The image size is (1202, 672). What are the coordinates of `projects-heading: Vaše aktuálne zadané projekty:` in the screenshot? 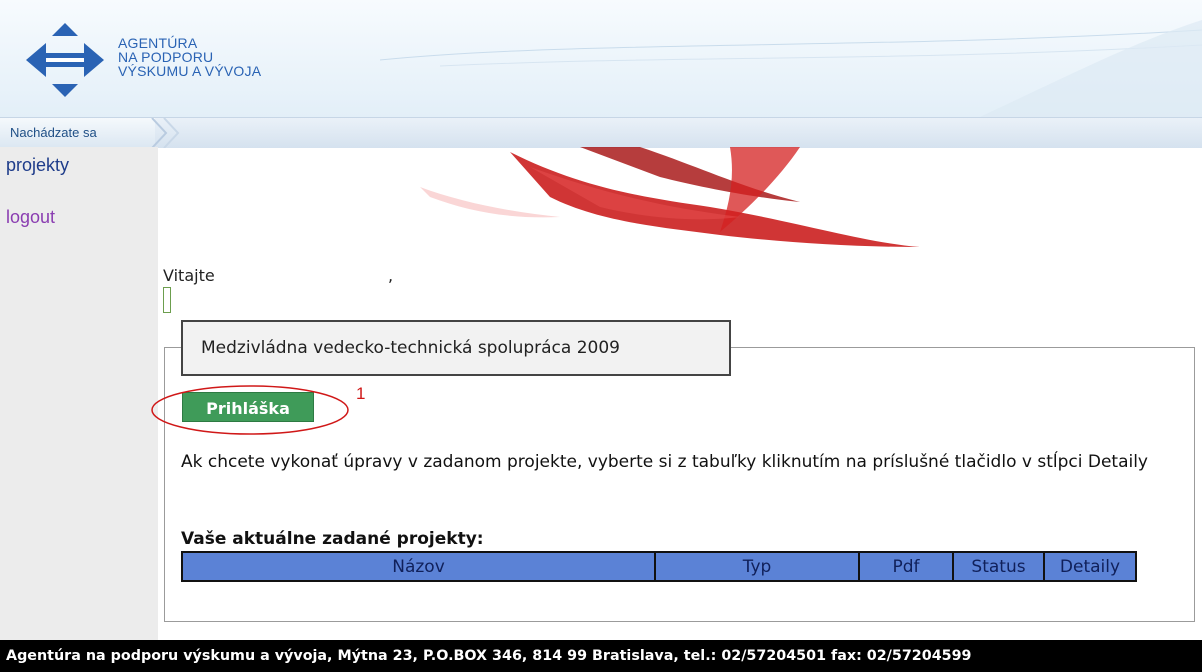 It's located at (332, 539).